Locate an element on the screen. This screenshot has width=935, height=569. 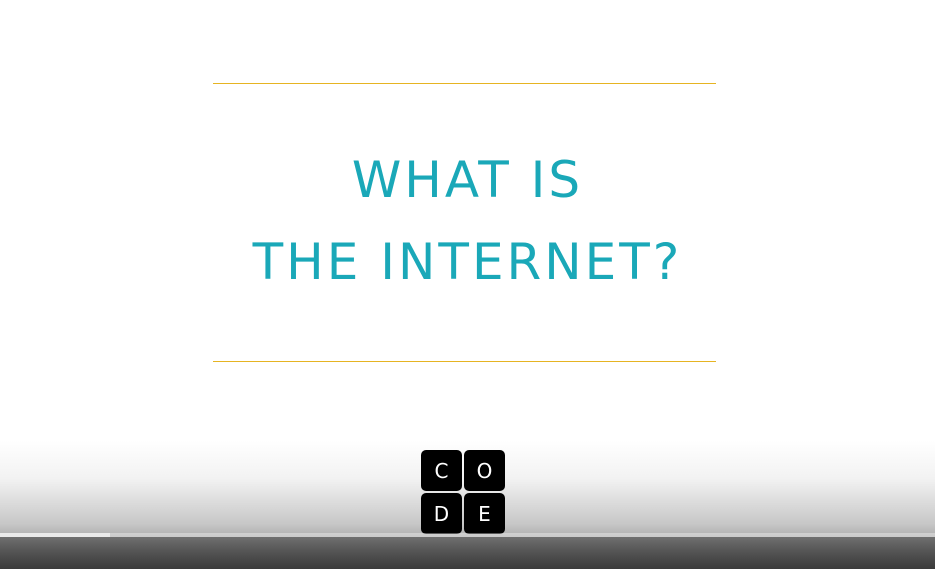
code-org-logo: C O D E is located at coordinates (463, 492).